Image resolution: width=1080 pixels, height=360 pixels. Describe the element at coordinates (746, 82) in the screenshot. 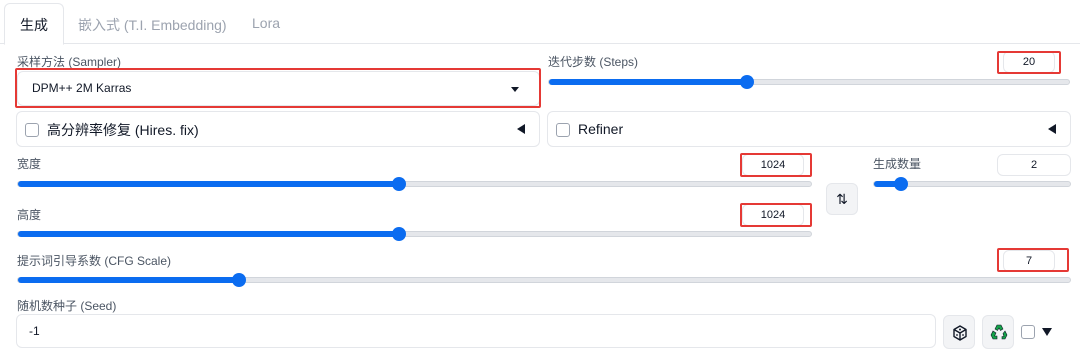

I see `steps-slider-thumb` at that location.